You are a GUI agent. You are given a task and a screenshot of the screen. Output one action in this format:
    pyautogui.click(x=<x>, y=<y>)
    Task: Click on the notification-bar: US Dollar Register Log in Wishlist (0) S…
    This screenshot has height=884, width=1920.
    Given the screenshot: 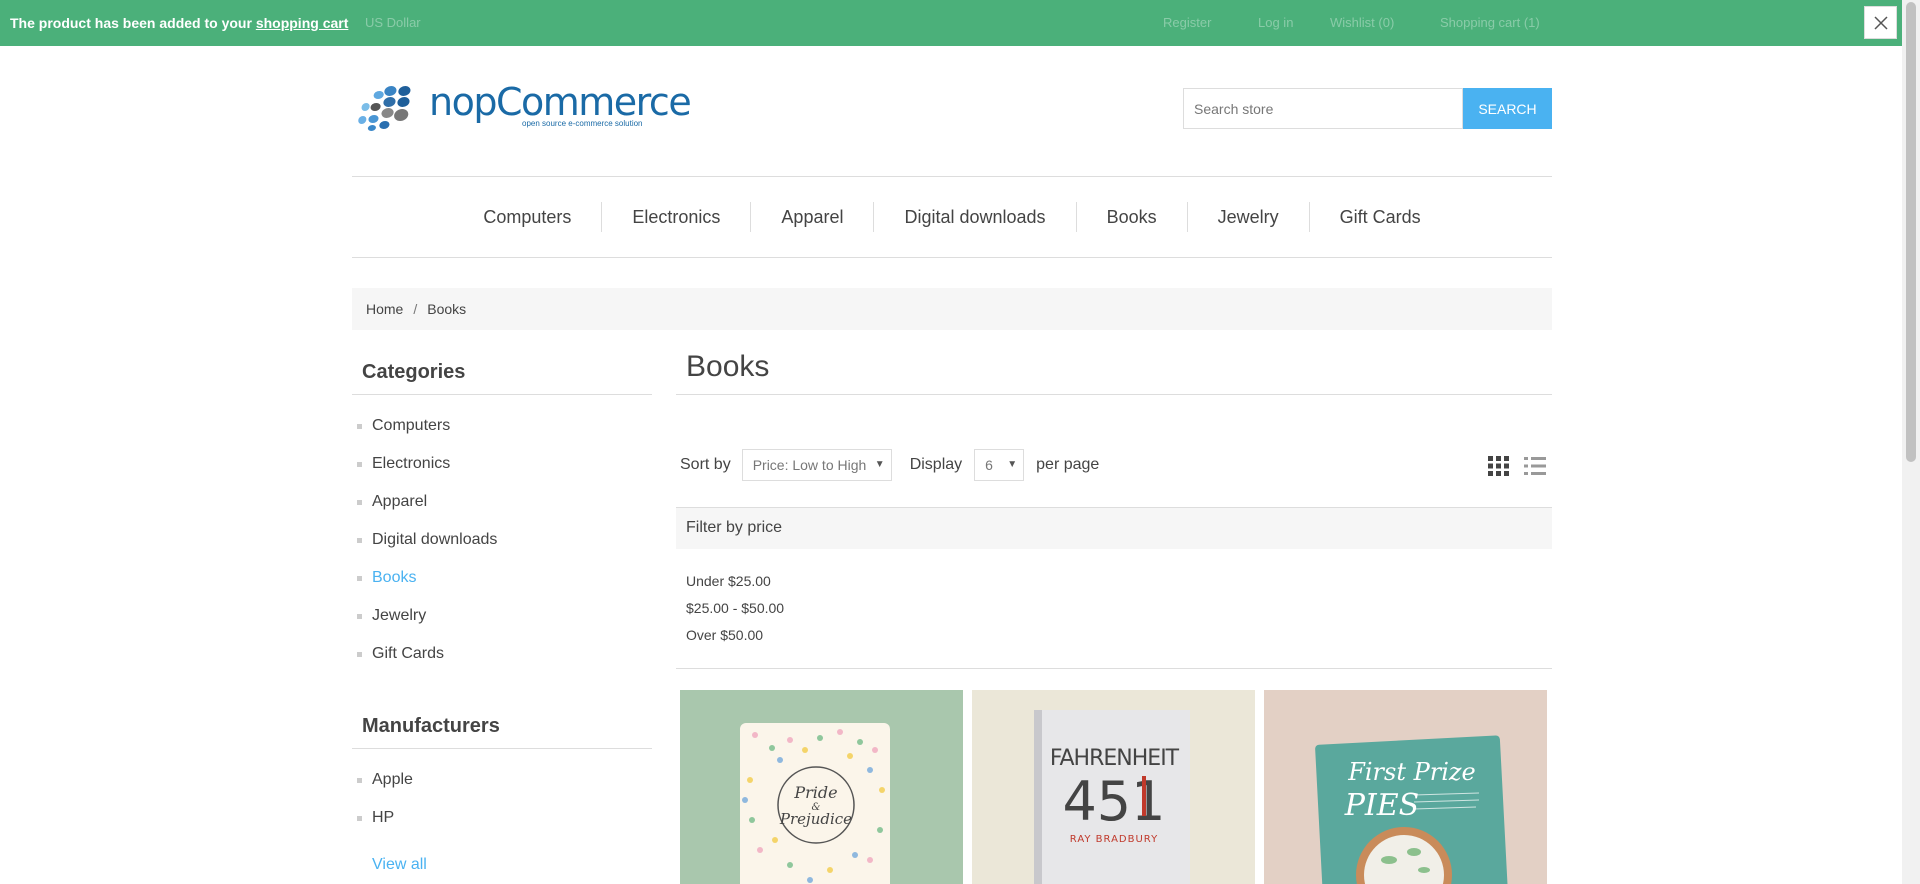 What is the action you would take?
    pyautogui.click(x=951, y=23)
    